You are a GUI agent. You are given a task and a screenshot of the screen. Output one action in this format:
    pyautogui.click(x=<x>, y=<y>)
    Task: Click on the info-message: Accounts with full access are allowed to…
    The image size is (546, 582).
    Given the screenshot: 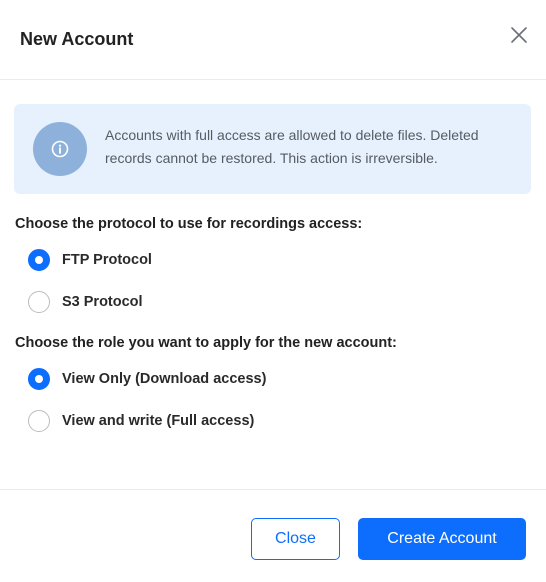 What is the action you would take?
    pyautogui.click(x=292, y=146)
    